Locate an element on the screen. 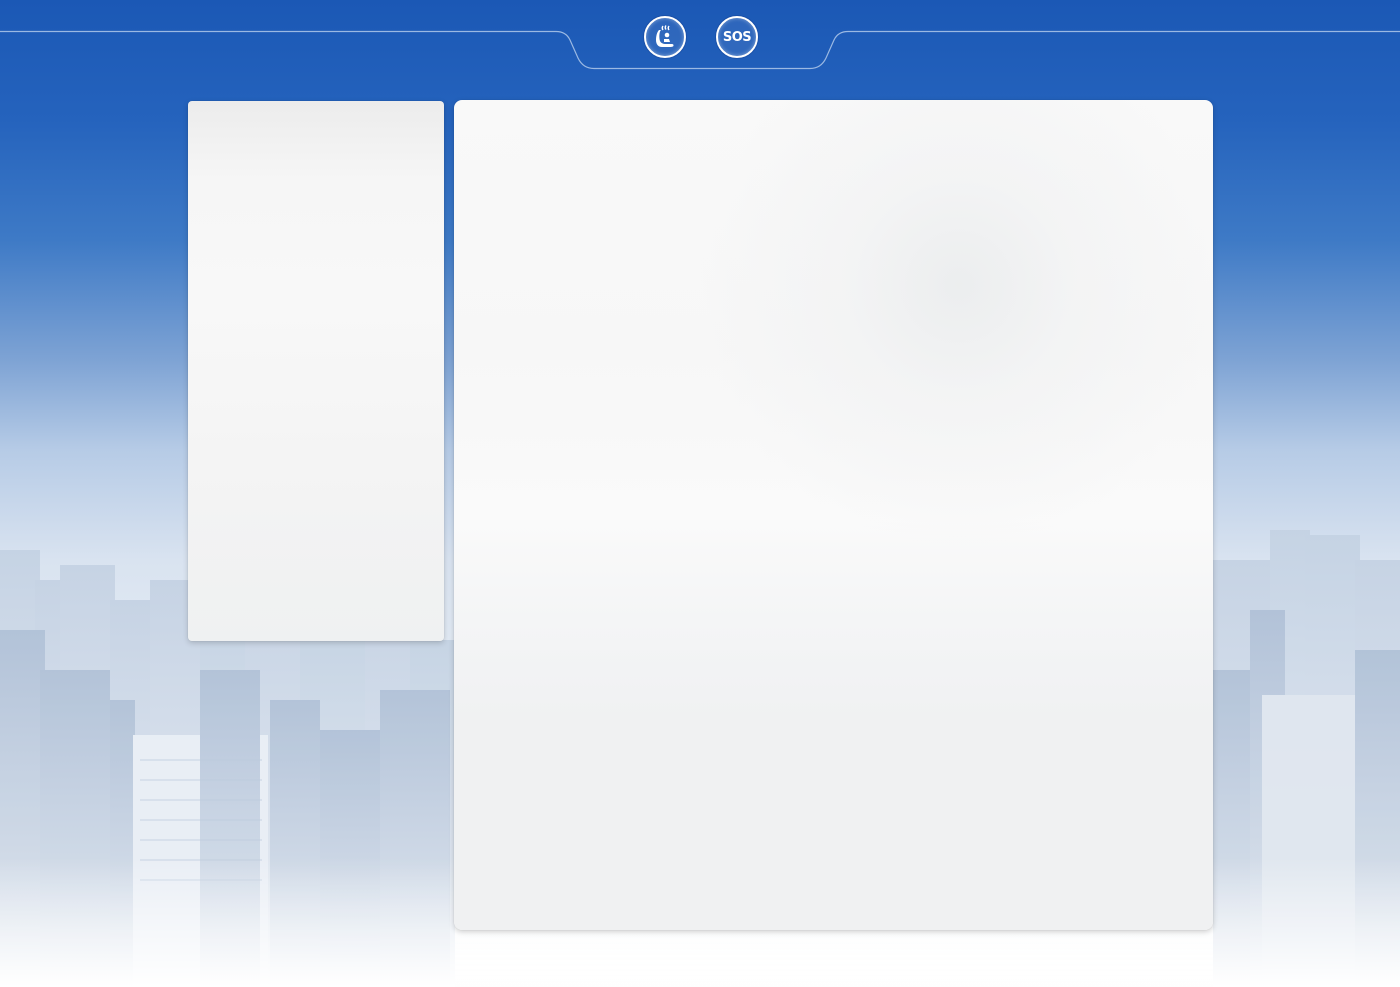 This screenshot has width=1400, height=987. sos-label: SOS is located at coordinates (737, 37).